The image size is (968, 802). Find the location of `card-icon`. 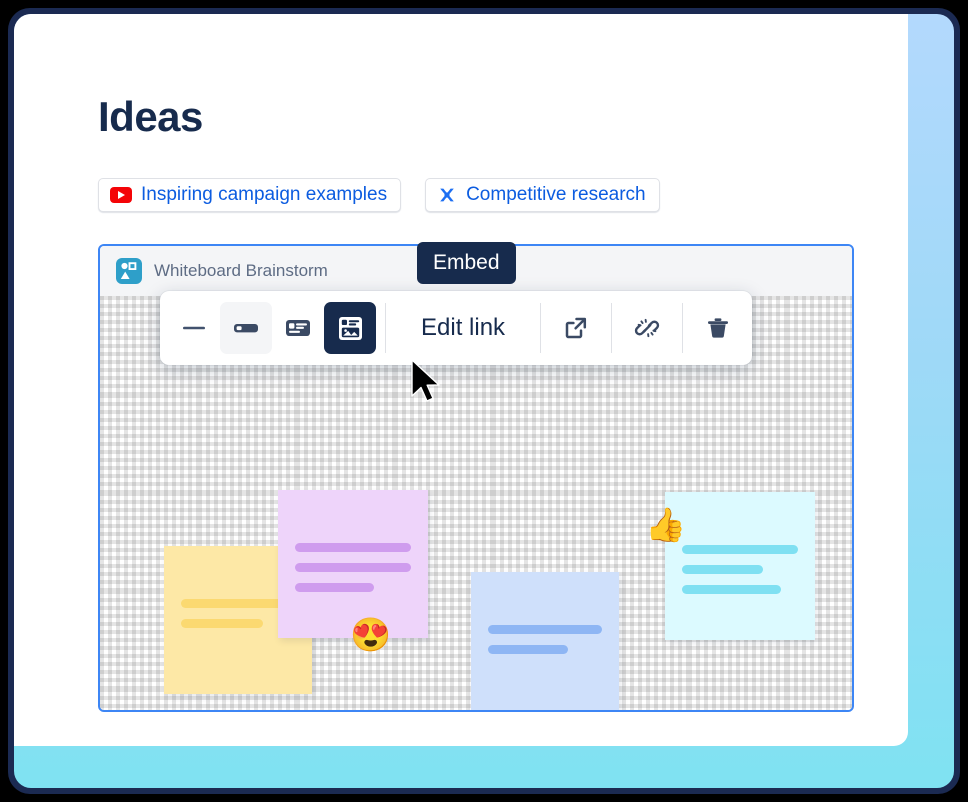

card-icon is located at coordinates (298, 328).